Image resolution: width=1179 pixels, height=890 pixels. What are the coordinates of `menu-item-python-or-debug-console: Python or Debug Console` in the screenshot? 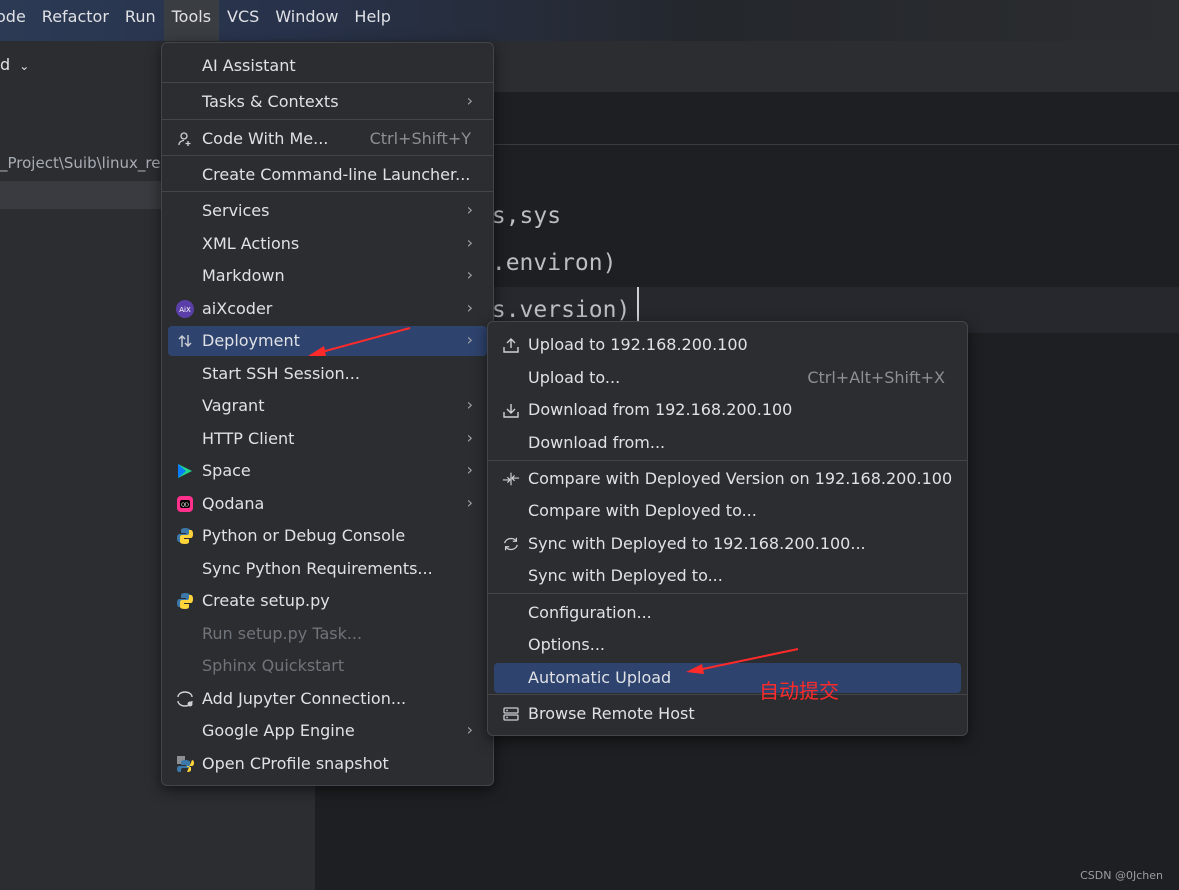 It's located at (327, 536).